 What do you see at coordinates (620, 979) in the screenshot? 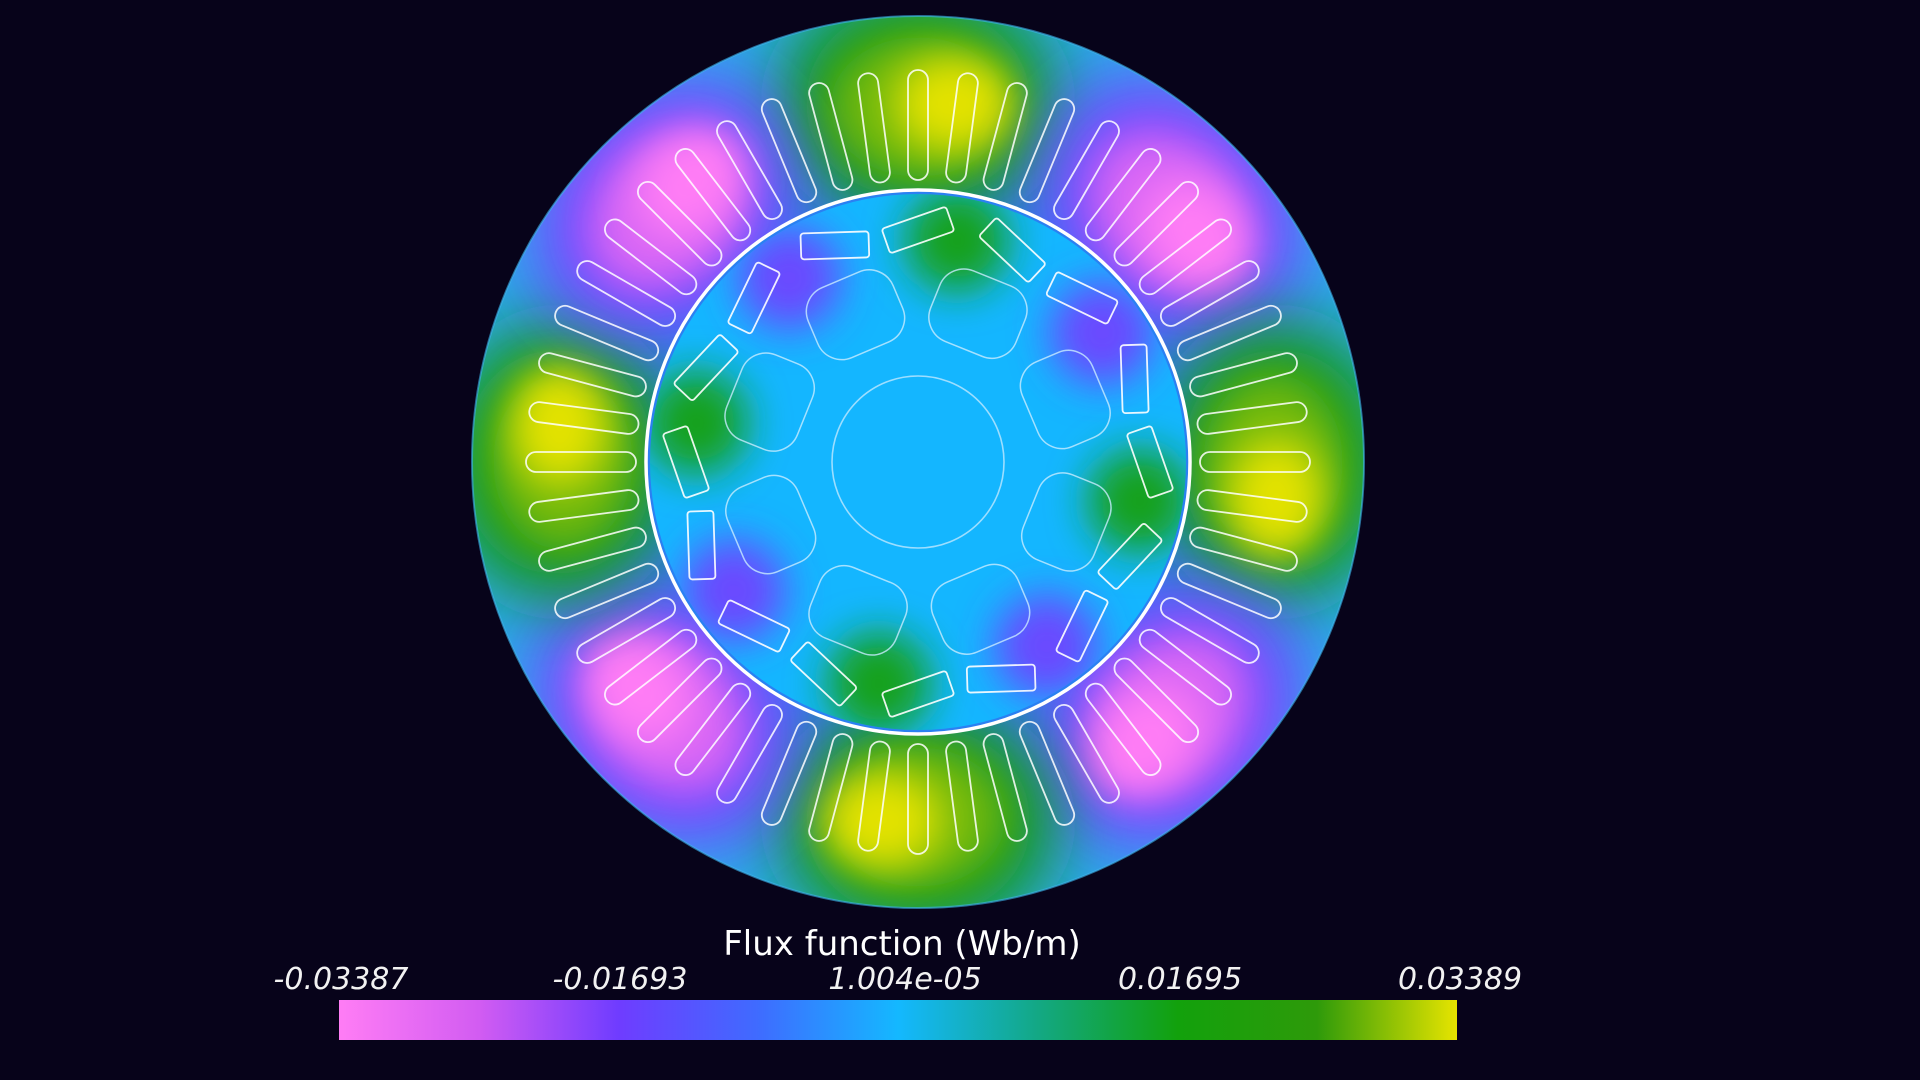
I see `colorbar-tick-label: -0.01693` at bounding box center [620, 979].